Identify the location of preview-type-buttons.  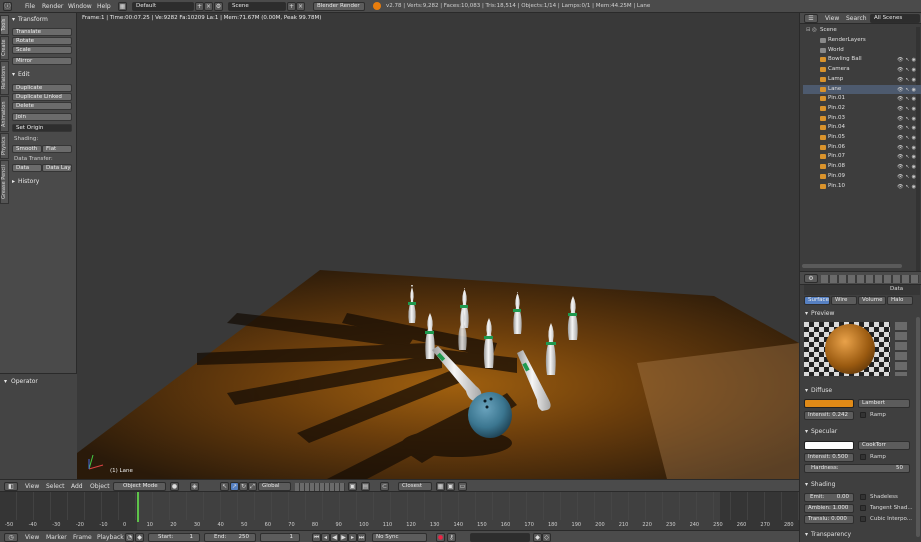
(901, 349).